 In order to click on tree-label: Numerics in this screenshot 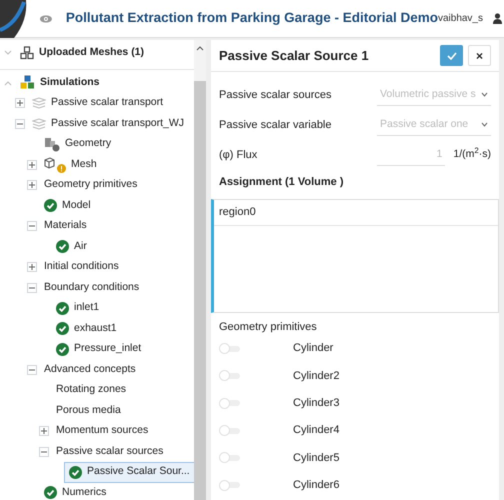, I will do `click(84, 492)`.